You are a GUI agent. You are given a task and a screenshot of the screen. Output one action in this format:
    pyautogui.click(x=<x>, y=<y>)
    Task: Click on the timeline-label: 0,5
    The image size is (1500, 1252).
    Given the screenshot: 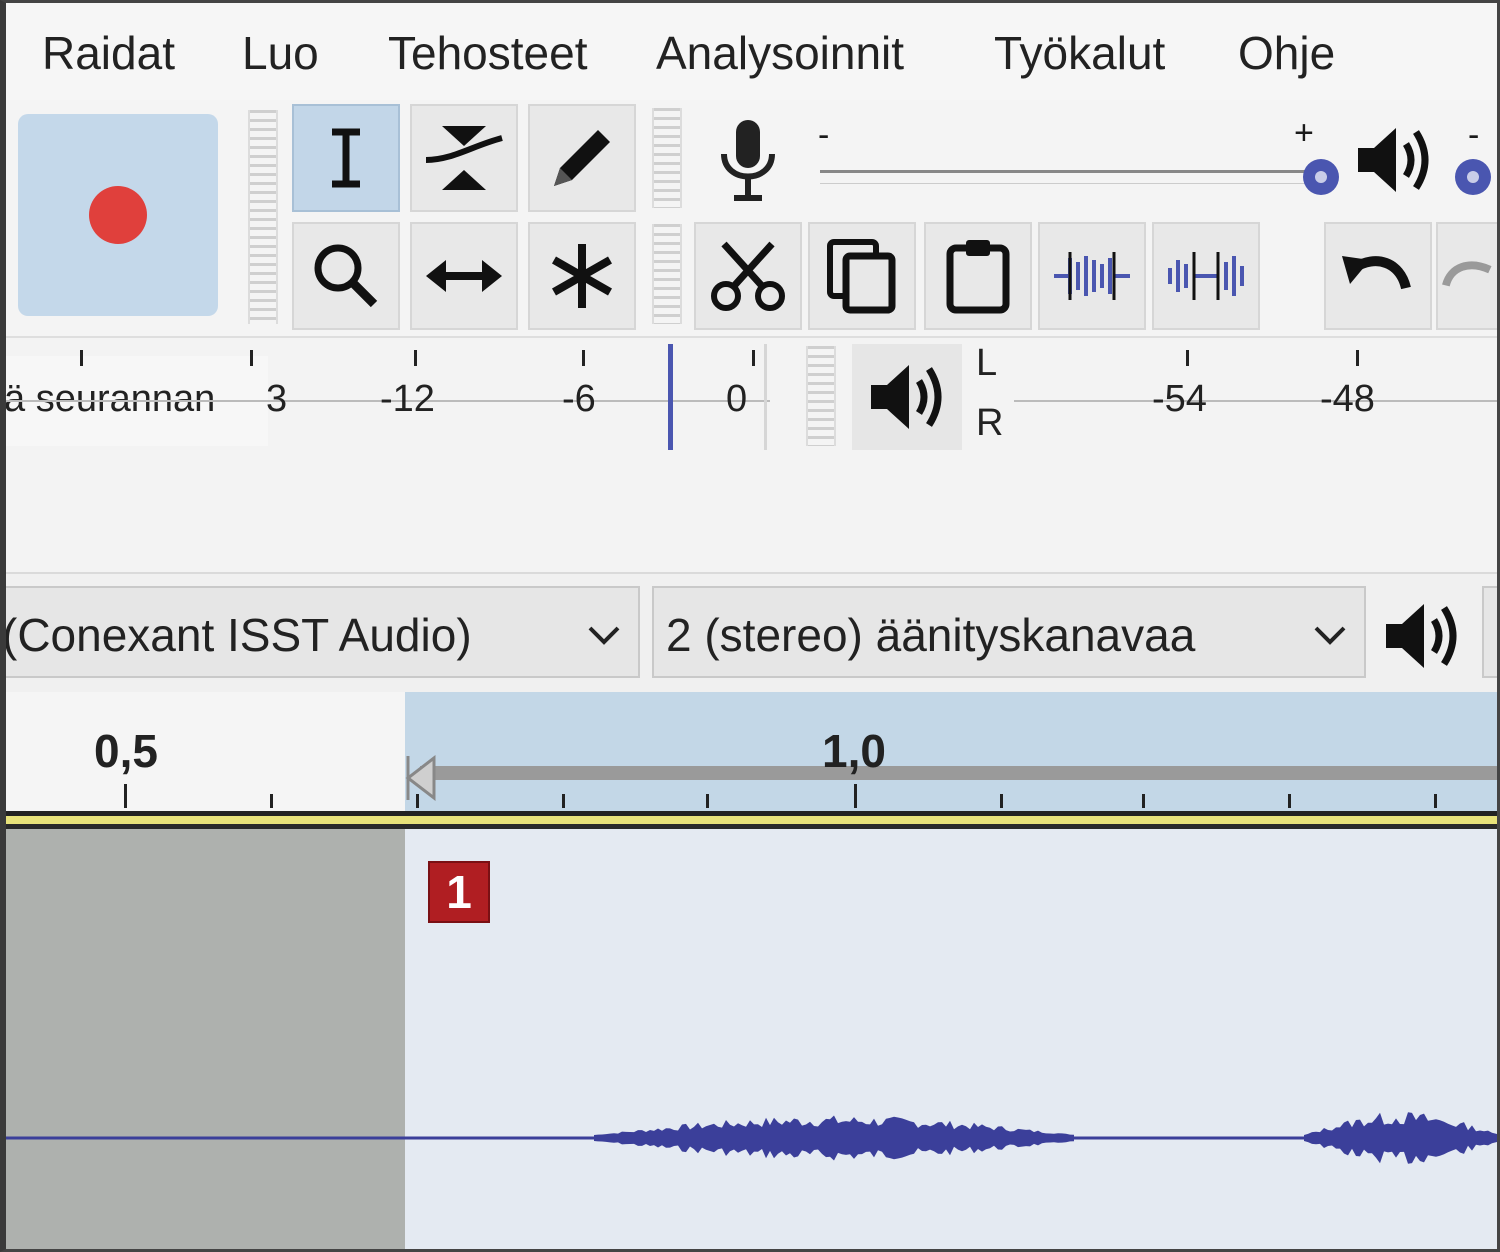 What is the action you would take?
    pyautogui.click(x=126, y=751)
    